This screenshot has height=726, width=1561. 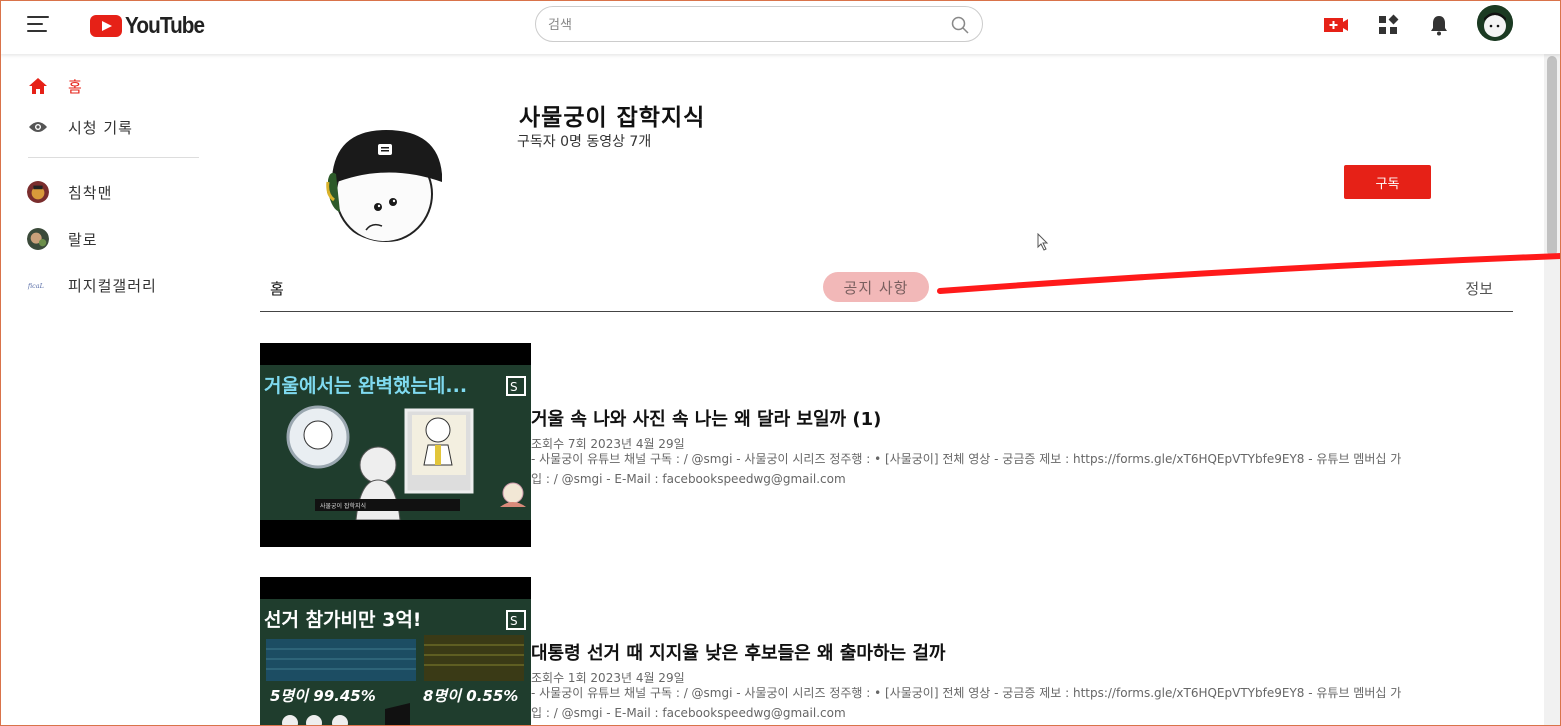 What do you see at coordinates (612, 118) in the screenshot?
I see `channel-name: 사물궁이 잡학지식` at bounding box center [612, 118].